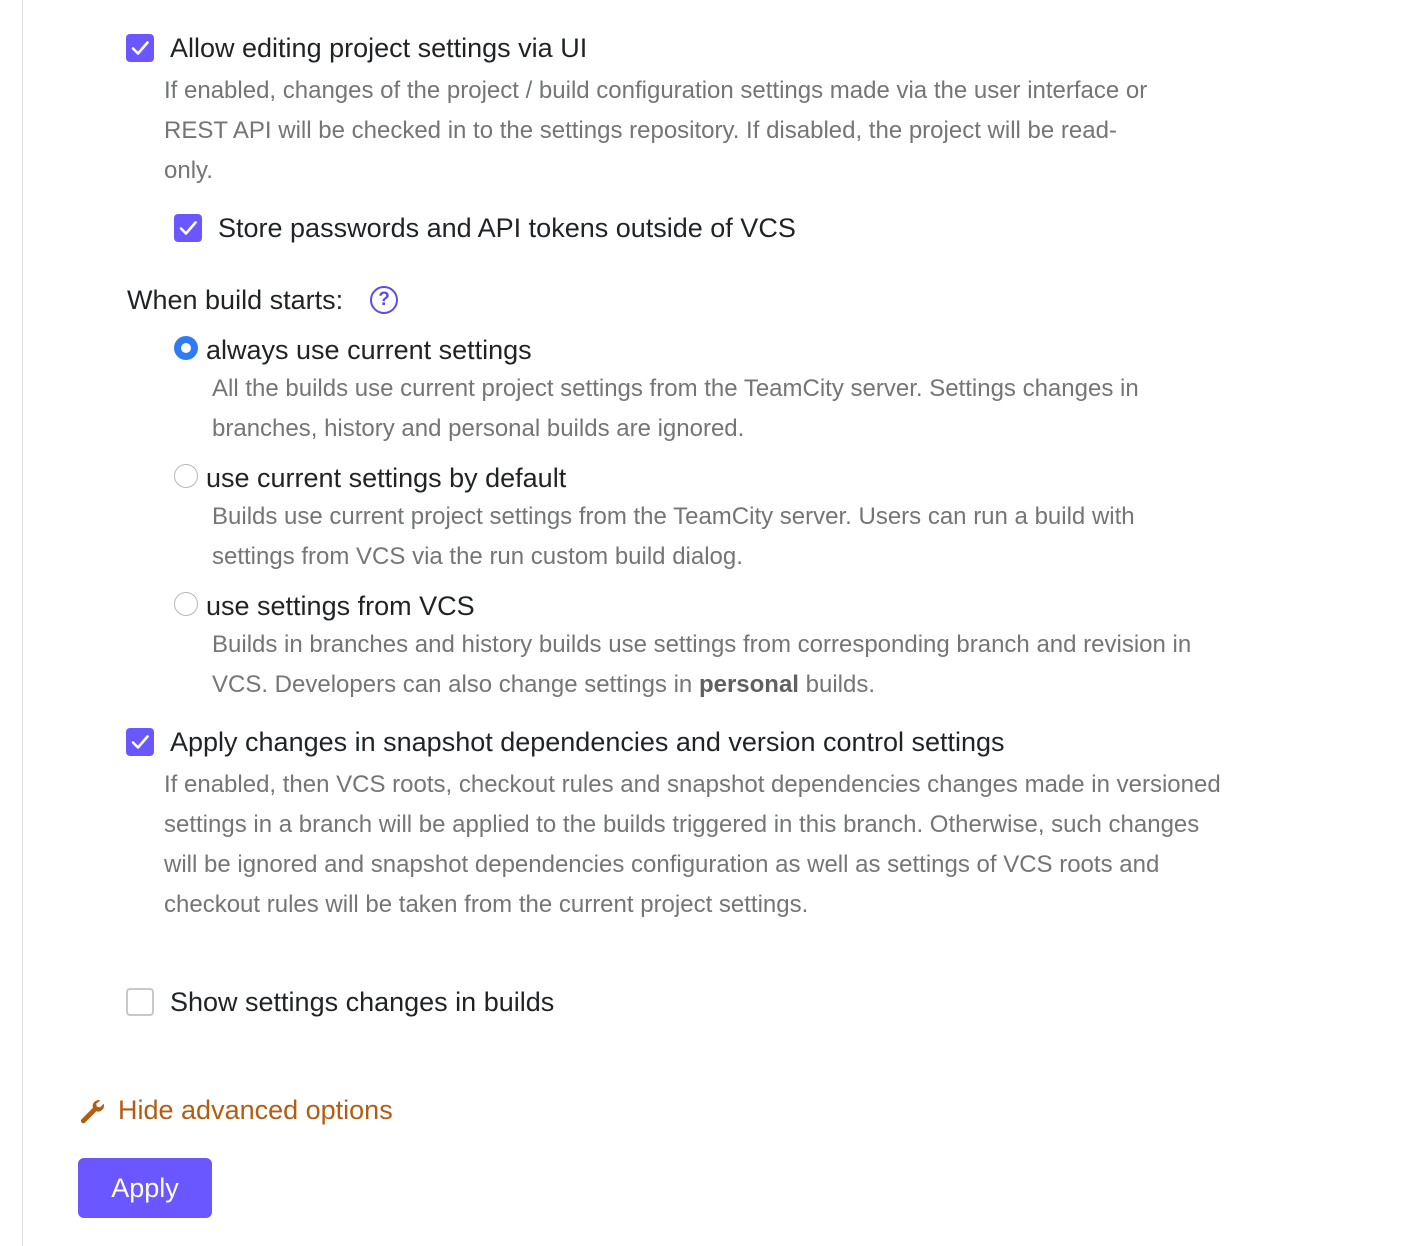 This screenshot has height=1246, width=1404. Describe the element at coordinates (22, 623) in the screenshot. I see `left-border` at that location.